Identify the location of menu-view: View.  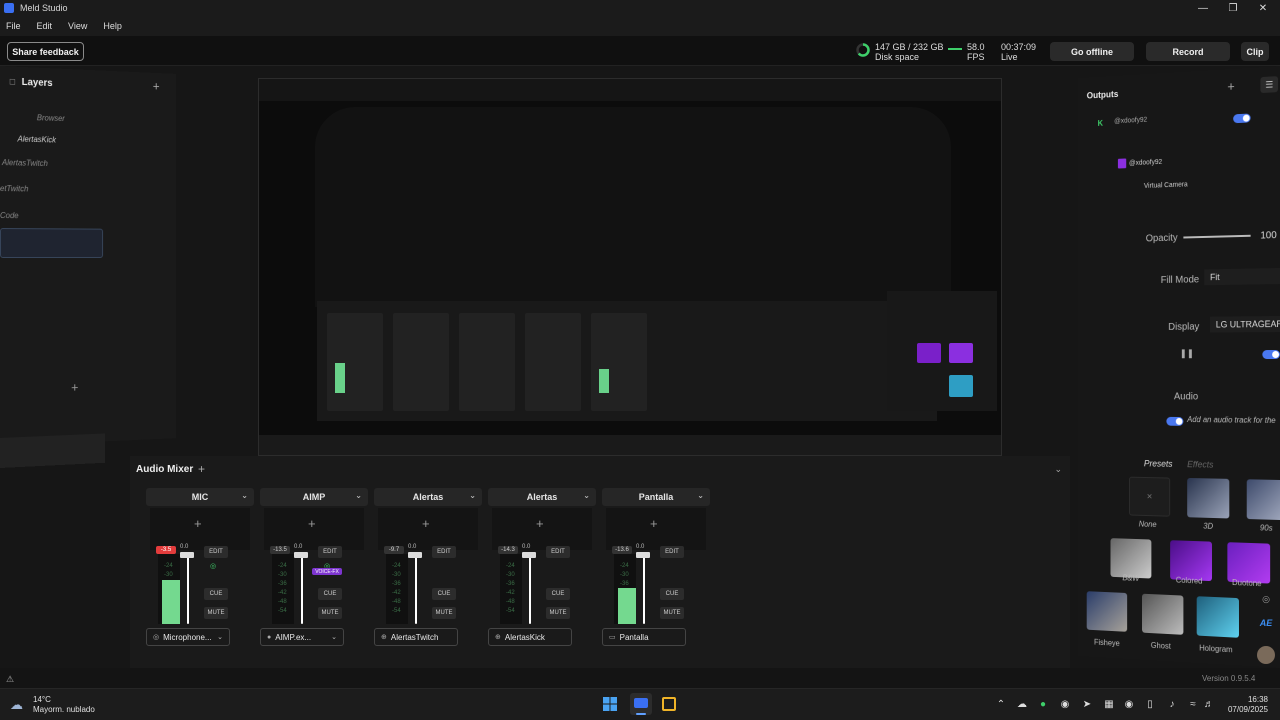
(77, 26).